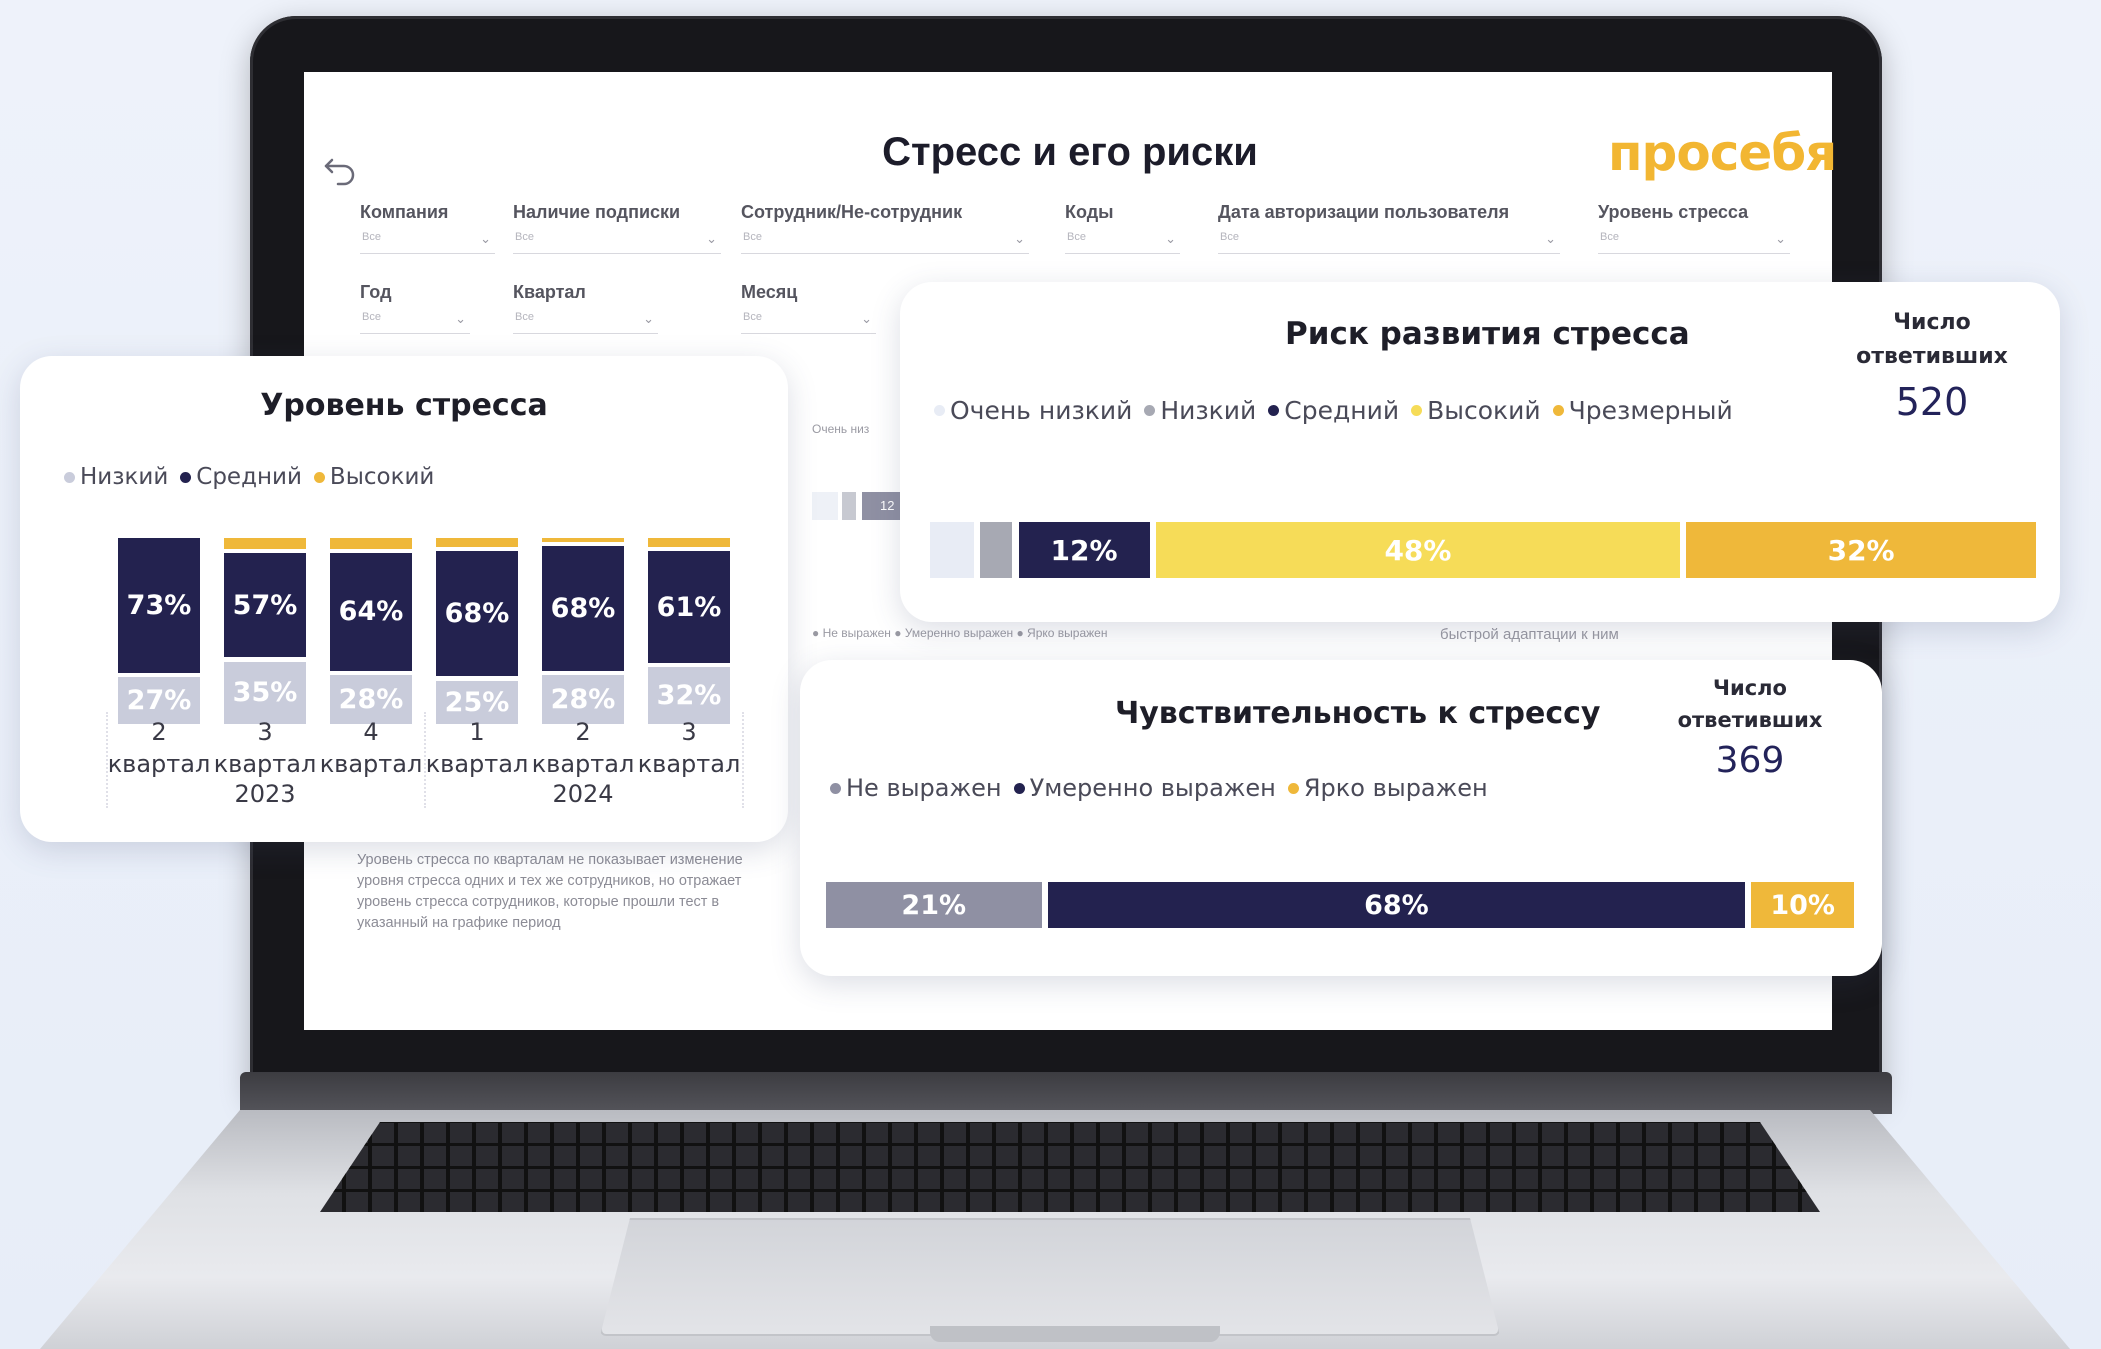  I want to click on filter-company: Компания Все ⌄, so click(427, 228).